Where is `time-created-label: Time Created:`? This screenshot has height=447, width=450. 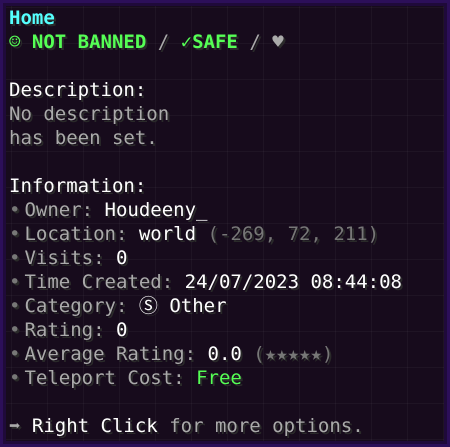 time-created-label: Time Created: is located at coordinates (99, 282).